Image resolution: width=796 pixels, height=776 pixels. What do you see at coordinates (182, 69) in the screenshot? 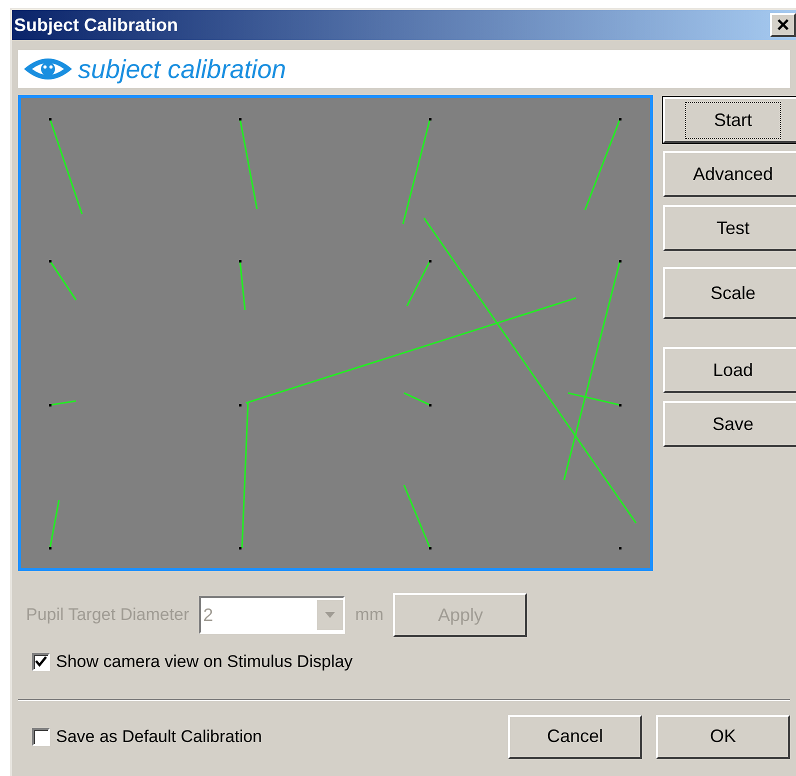
I see `banner-title: subject calibration` at bounding box center [182, 69].